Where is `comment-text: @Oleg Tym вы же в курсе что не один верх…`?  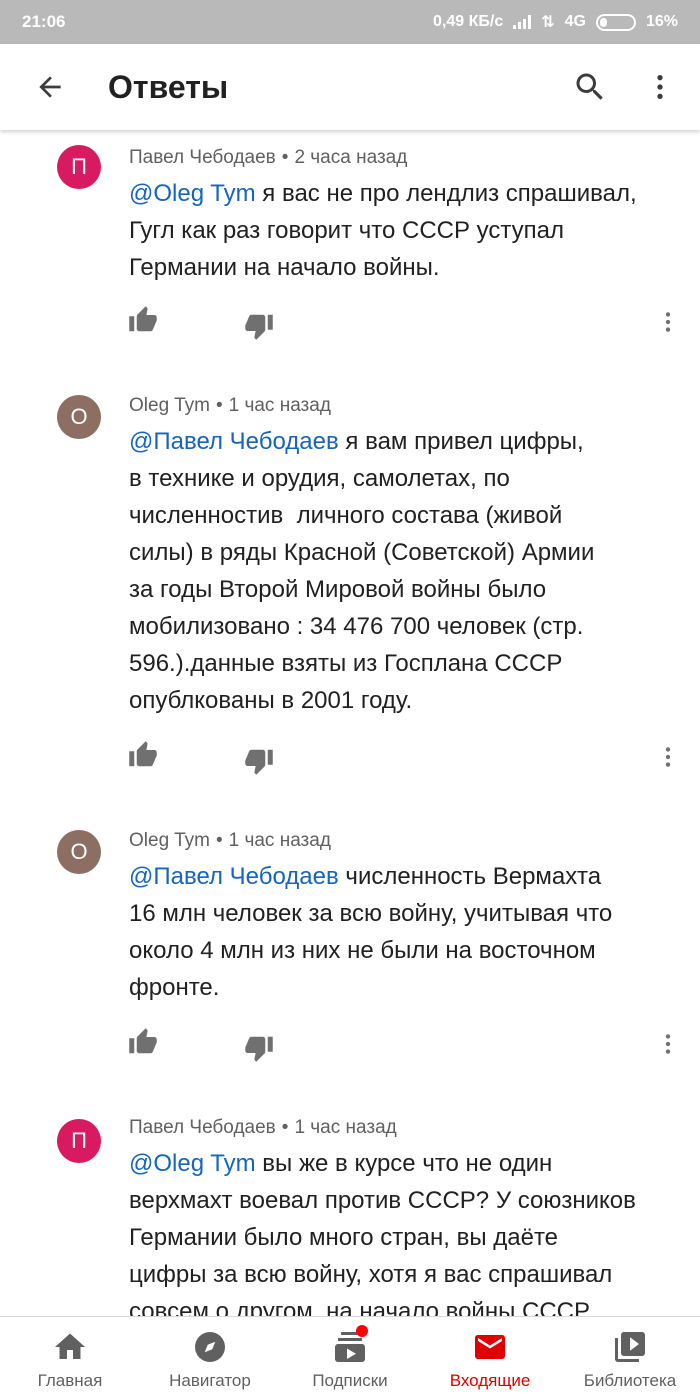
comment-text: @Oleg Tym вы же в курсе что не один верх… is located at coordinates (399, 1230).